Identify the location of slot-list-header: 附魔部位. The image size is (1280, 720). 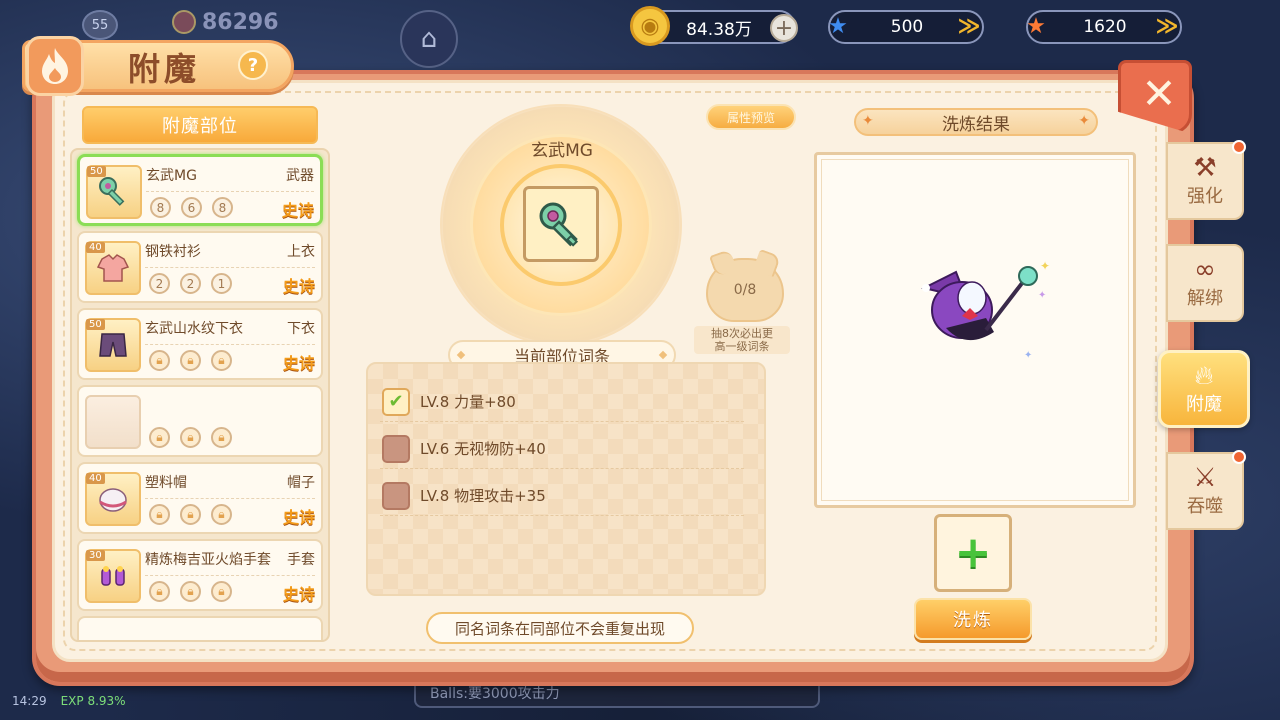
(200, 125).